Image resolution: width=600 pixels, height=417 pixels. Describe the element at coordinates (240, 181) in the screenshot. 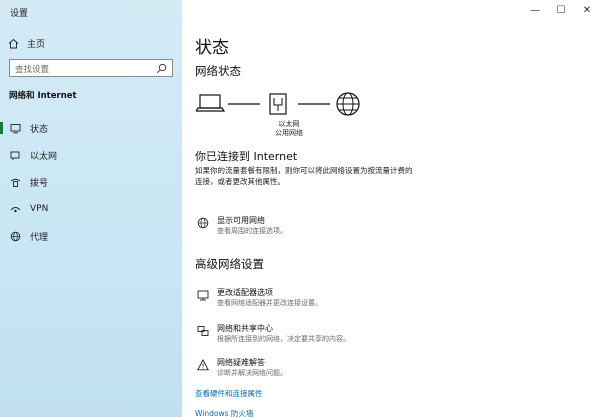

I see `connected-desc-line2: 连接，或者更改其他属性。` at that location.